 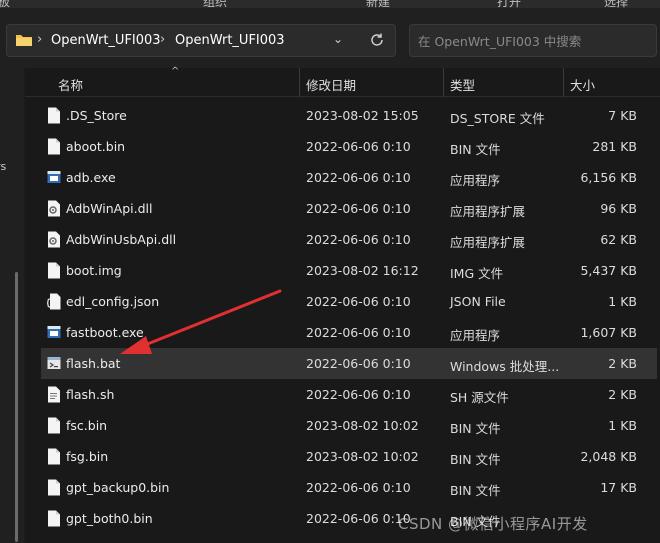 I want to click on file-row: AdbWinApi.dll 2022-06-06 0:10 应用程序扩展 96 KB, so click(x=349, y=208).